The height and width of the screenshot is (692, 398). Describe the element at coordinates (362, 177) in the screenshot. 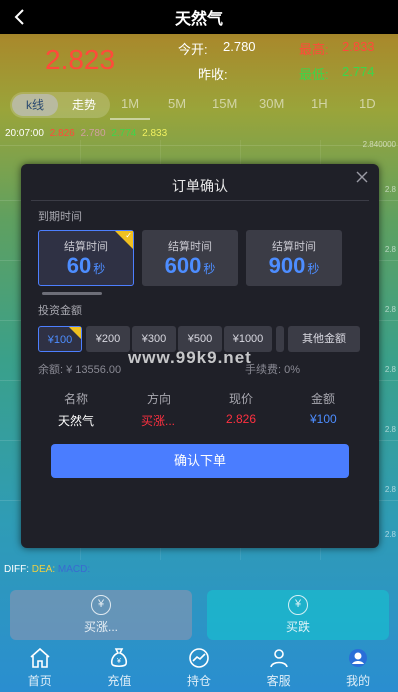

I see `close-icon` at that location.